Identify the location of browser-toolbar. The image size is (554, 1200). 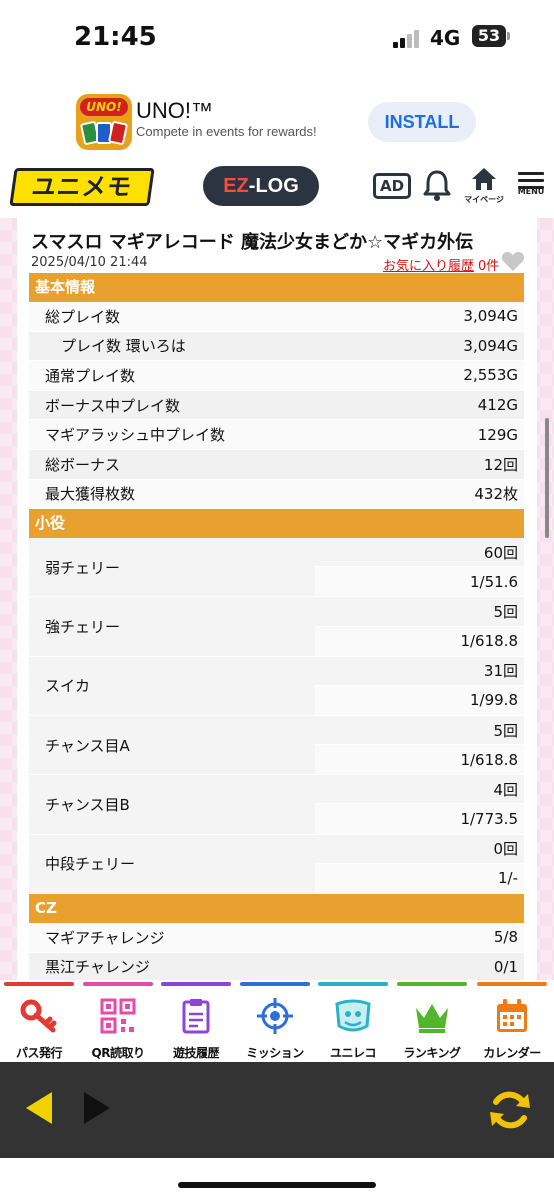
(277, 1110).